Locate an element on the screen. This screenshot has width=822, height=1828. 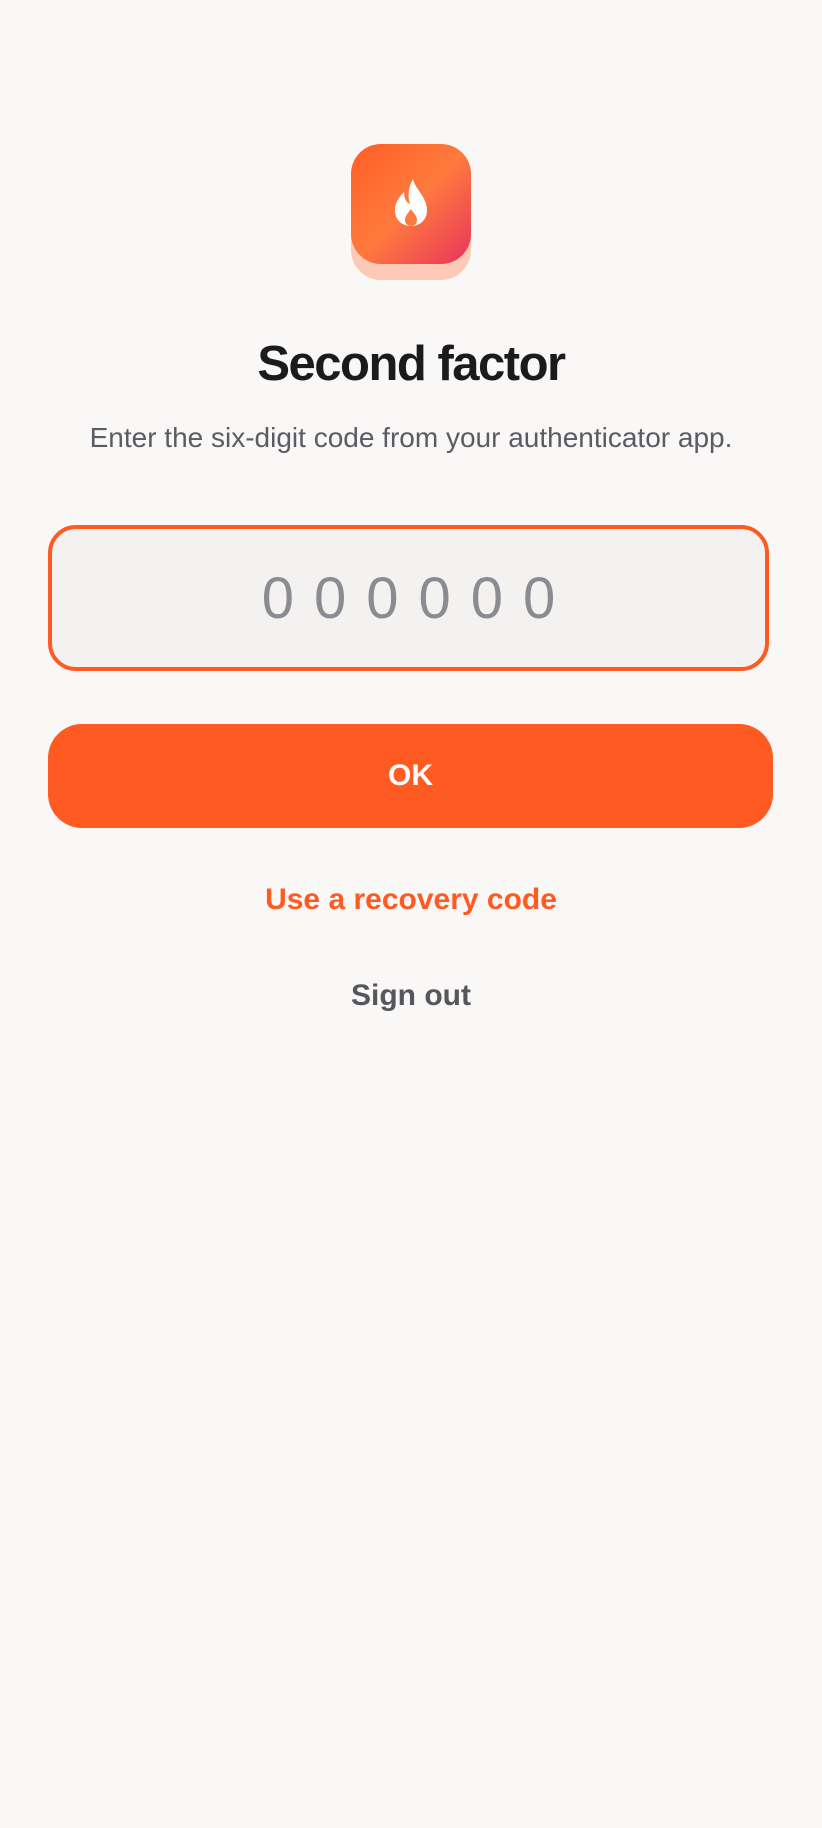
verification-code-input is located at coordinates (408, 598).